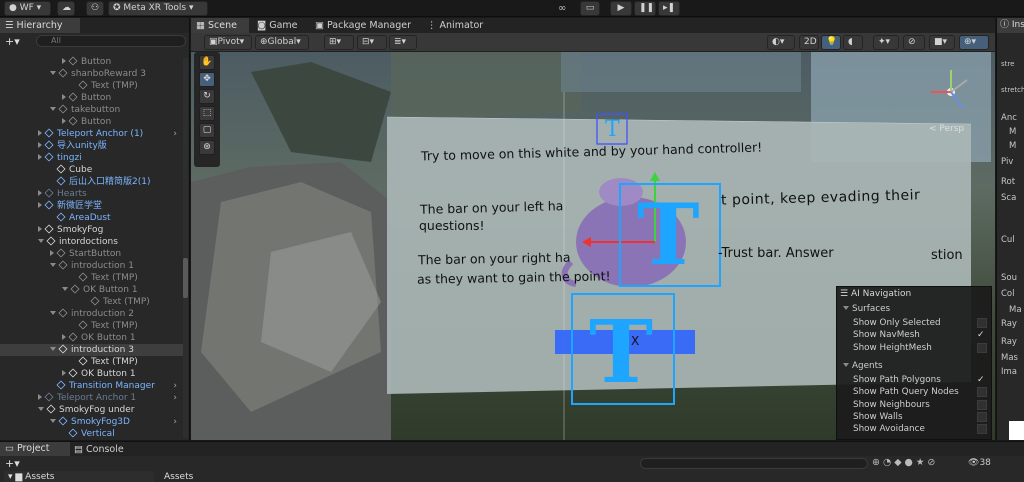  I want to click on hierarchy-scrollbar, so click(185, 248).